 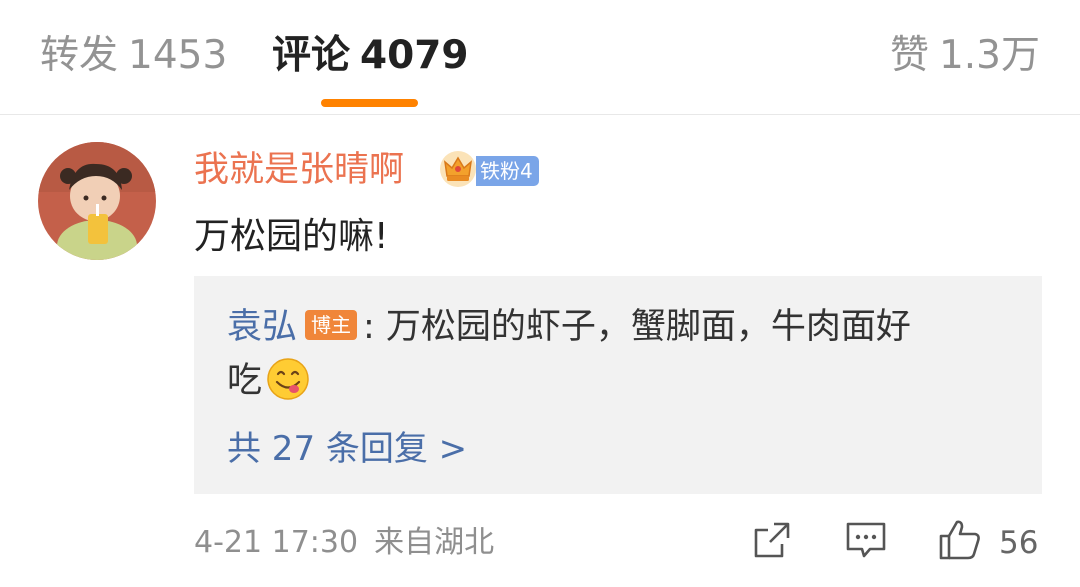 What do you see at coordinates (299, 170) in the screenshot?
I see `comment-username: 我就是张晴啊` at bounding box center [299, 170].